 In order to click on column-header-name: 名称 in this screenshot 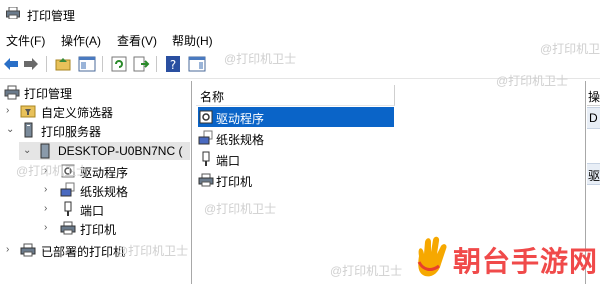, I will do `click(295, 95)`.